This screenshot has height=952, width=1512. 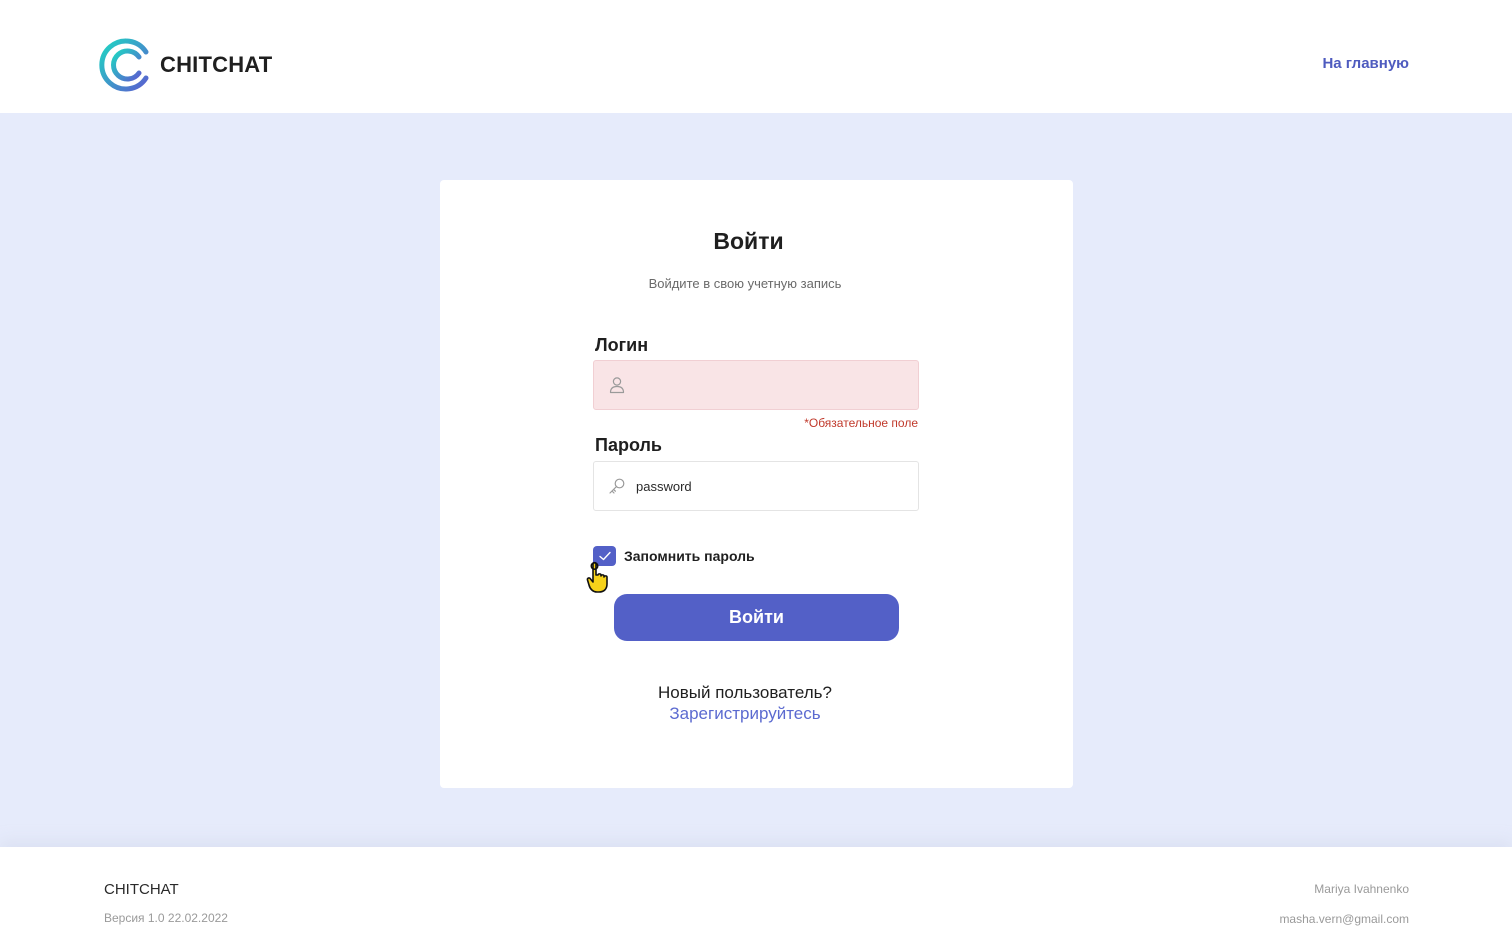 I want to click on footer-version: Версия 1.0 22.02.2022, so click(x=166, y=918).